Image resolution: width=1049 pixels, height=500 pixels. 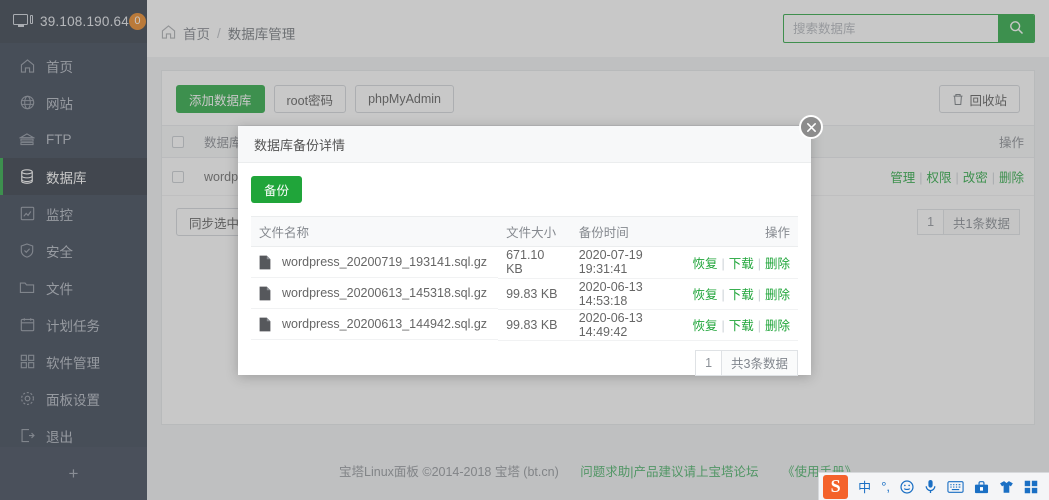 What do you see at coordinates (627, 231) in the screenshot?
I see `col-backup-time: 备份时间` at bounding box center [627, 231].